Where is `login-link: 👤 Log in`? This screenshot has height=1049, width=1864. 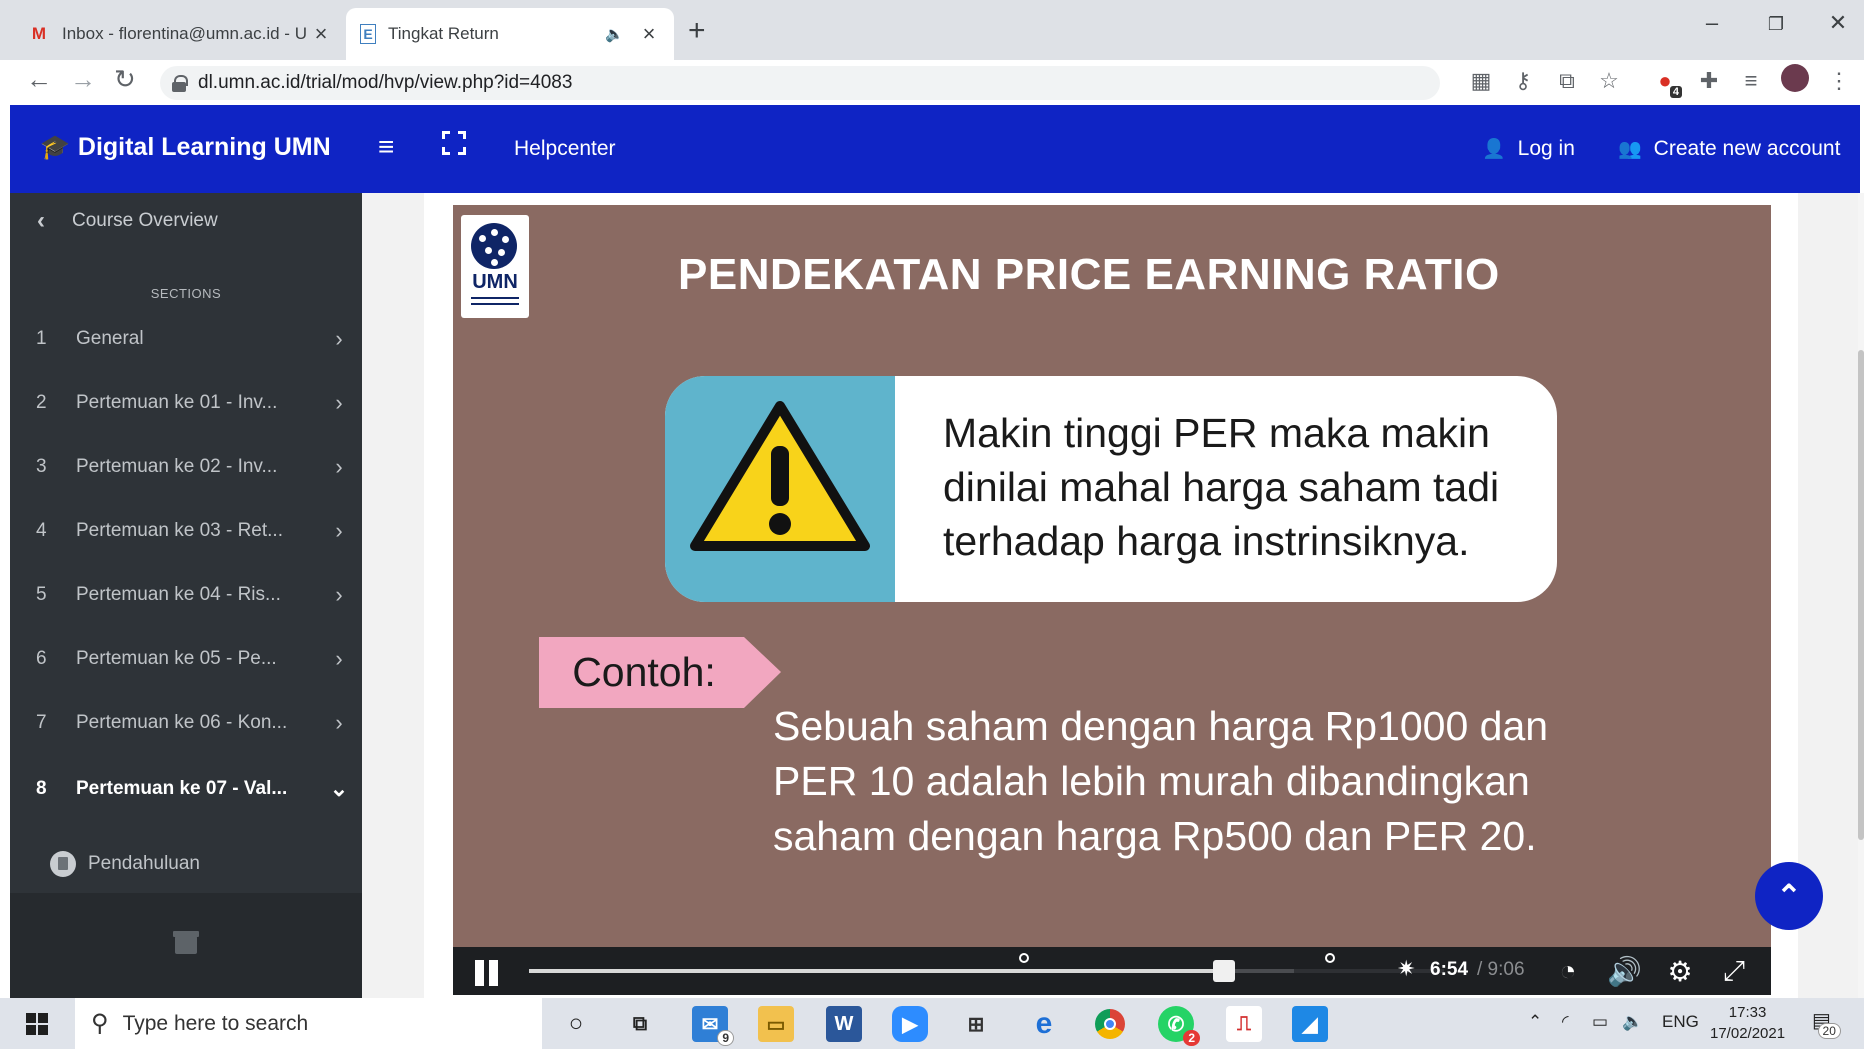
login-link: 👤 Log in is located at coordinates (1528, 149).